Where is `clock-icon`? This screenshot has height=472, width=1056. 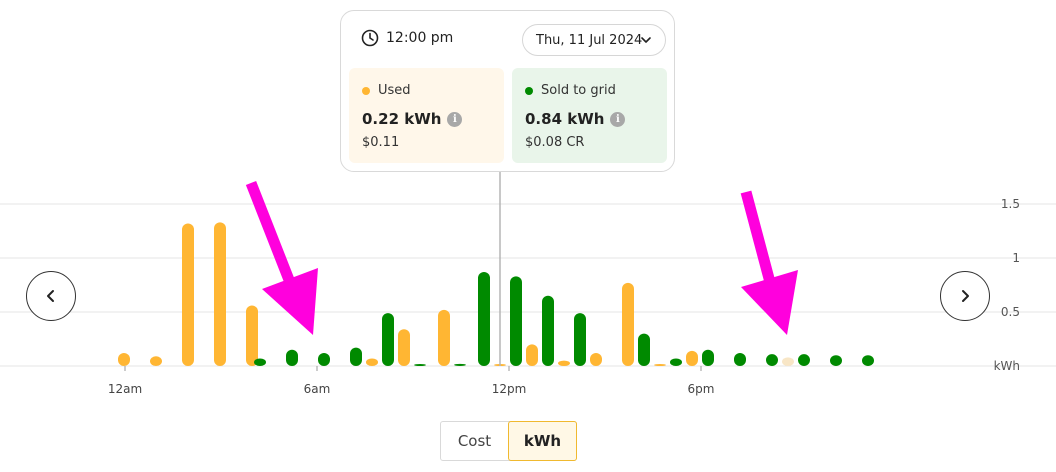 clock-icon is located at coordinates (370, 38).